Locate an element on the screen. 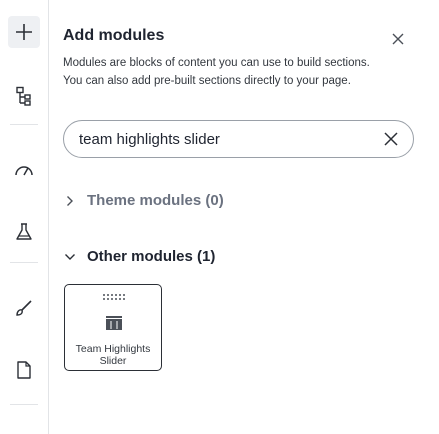  design-button is located at coordinates (24, 308).